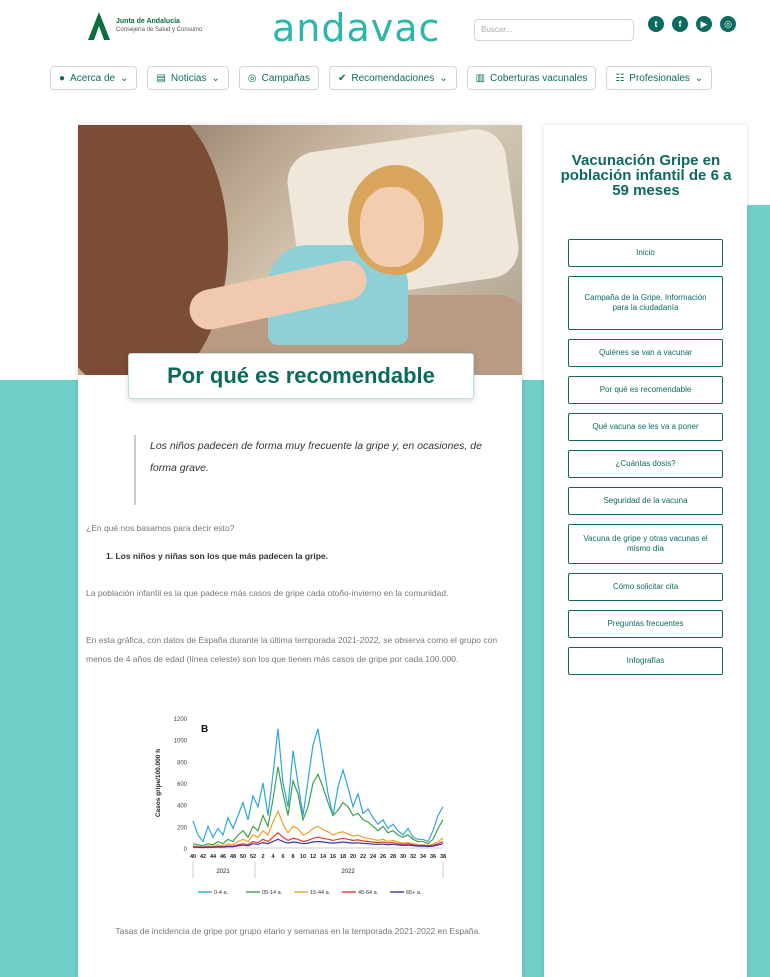 The height and width of the screenshot is (977, 770). Describe the element at coordinates (393, 857) in the screenshot. I see `x-tick-label: 28` at that location.